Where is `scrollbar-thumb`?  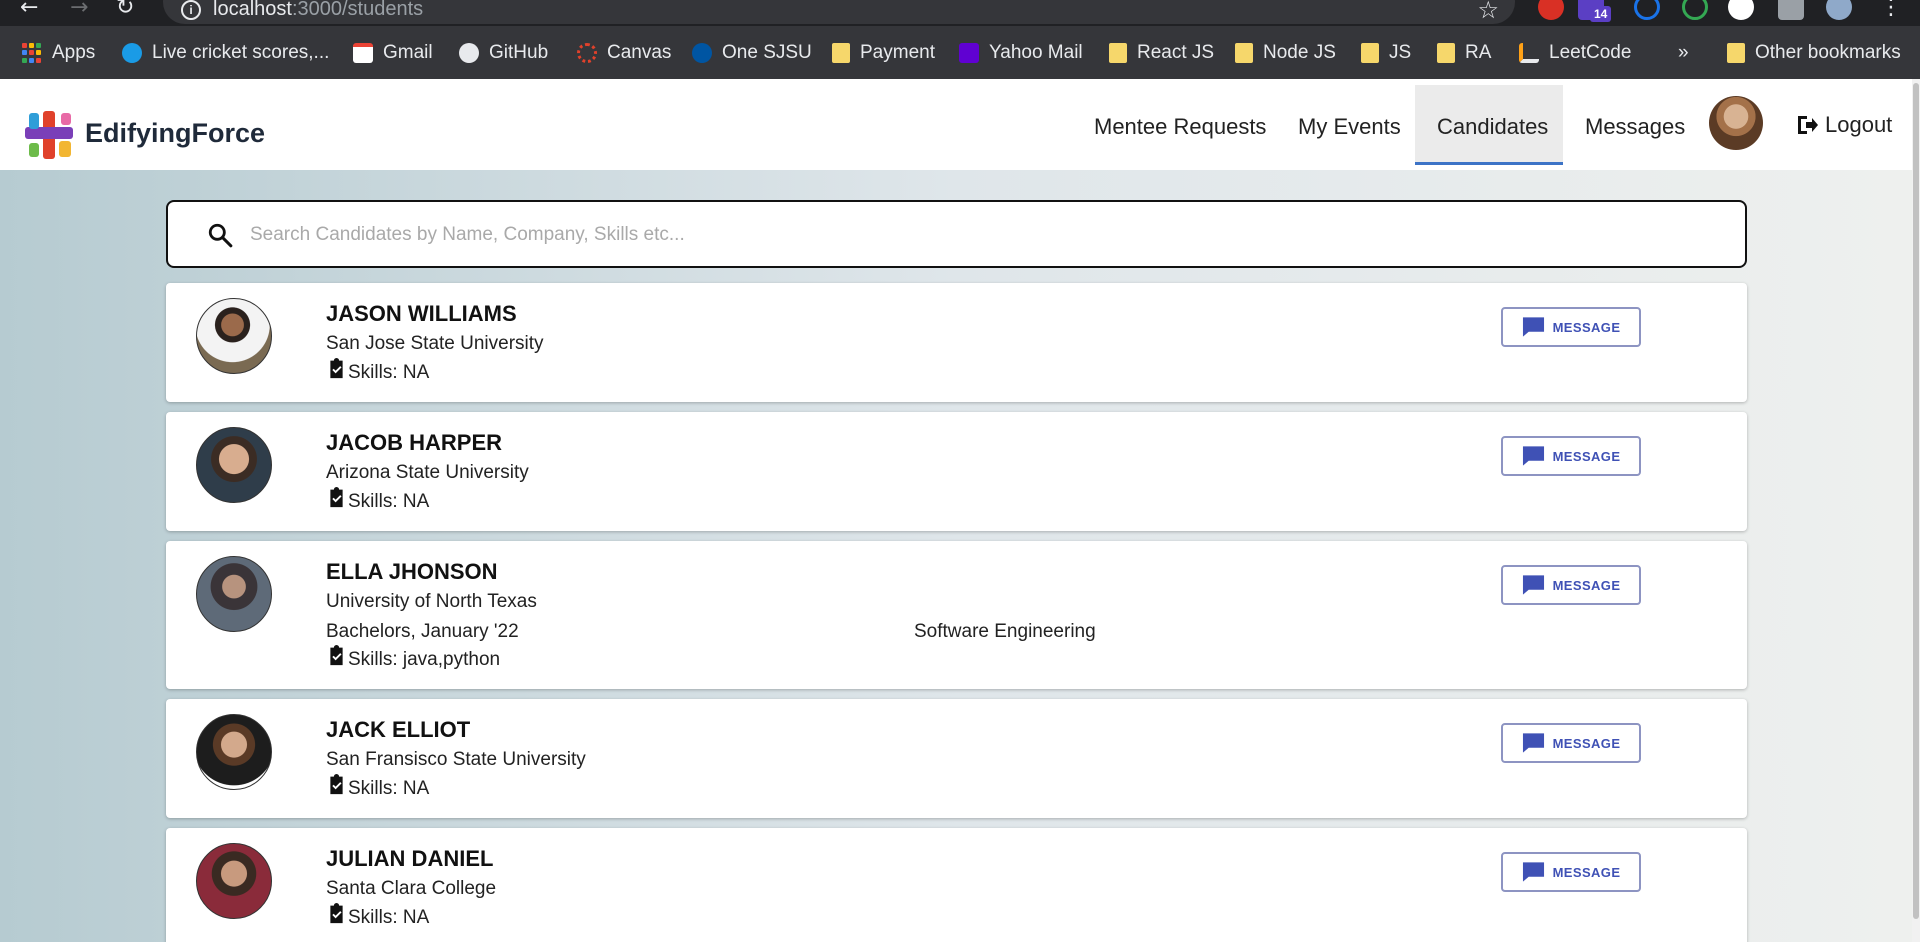
scrollbar-thumb is located at coordinates (1916, 501).